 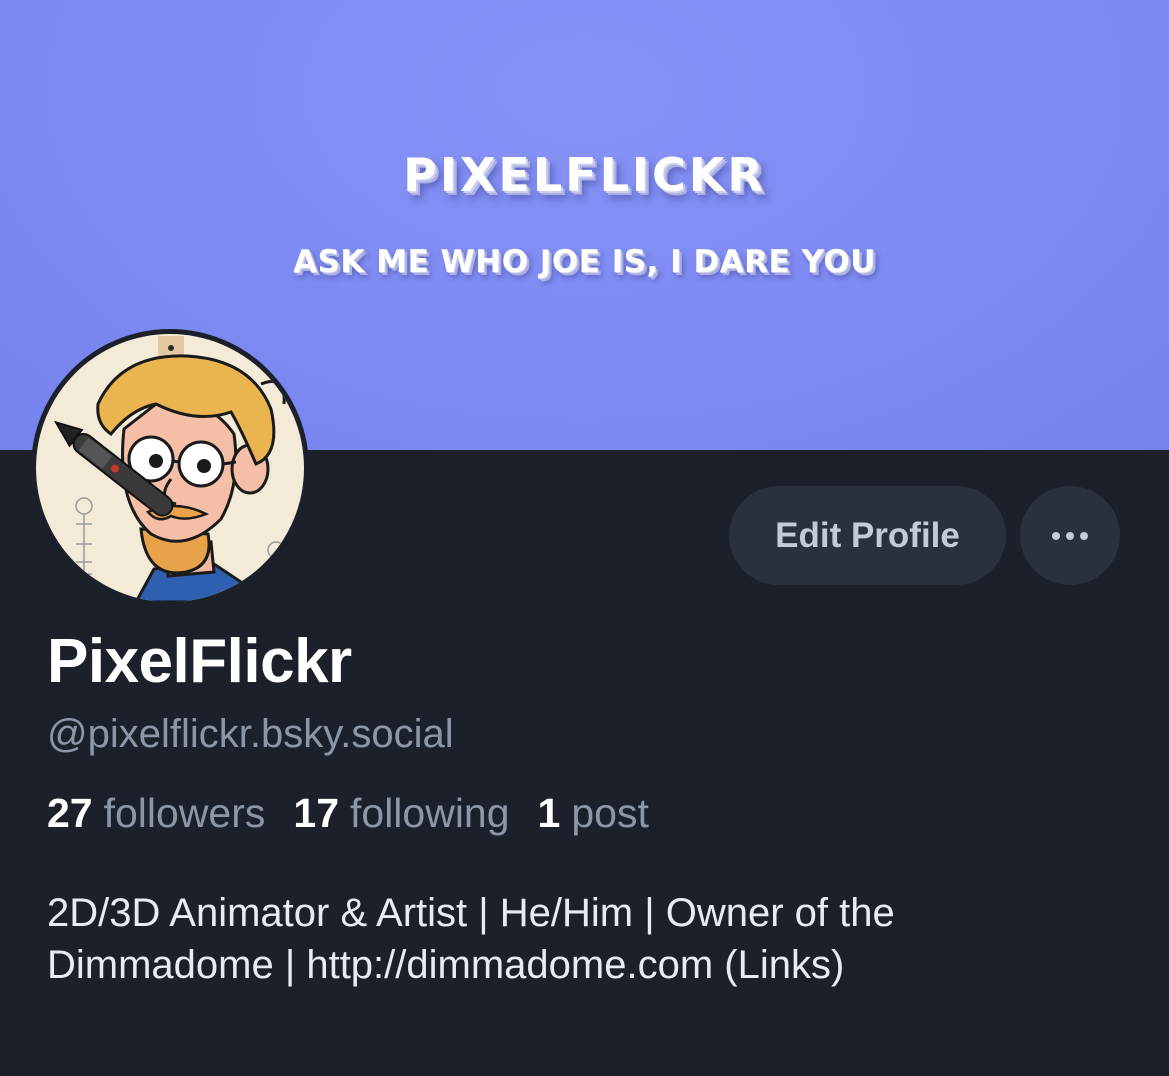 What do you see at coordinates (430, 813) in the screenshot?
I see `stat-label: following` at bounding box center [430, 813].